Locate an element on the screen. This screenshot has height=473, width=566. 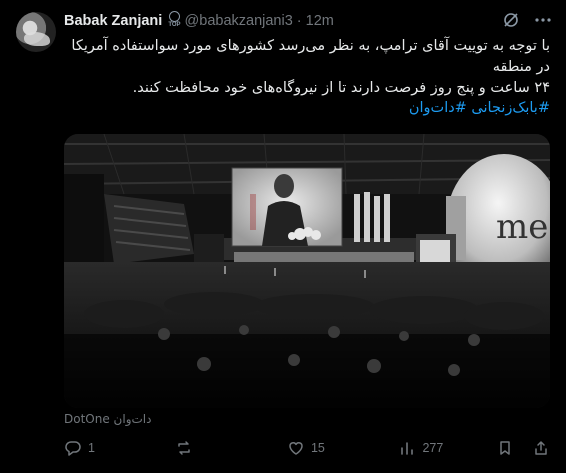
repost-button is located at coordinates (230, 448).